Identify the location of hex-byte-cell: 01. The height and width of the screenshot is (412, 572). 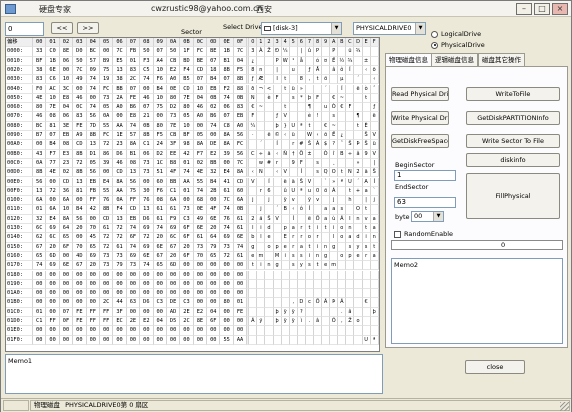
(187, 191).